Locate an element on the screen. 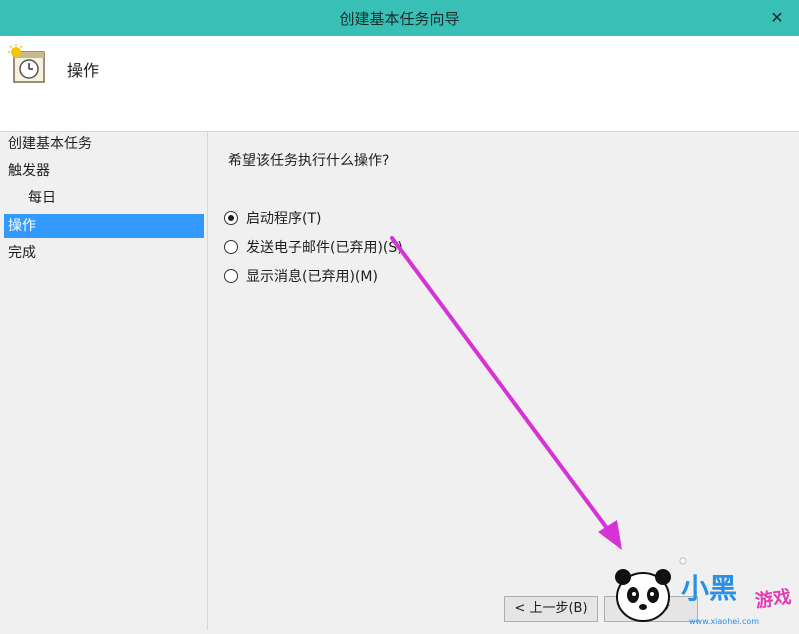 The width and height of the screenshot is (799, 634). close-button: ✕ is located at coordinates (777, 17).